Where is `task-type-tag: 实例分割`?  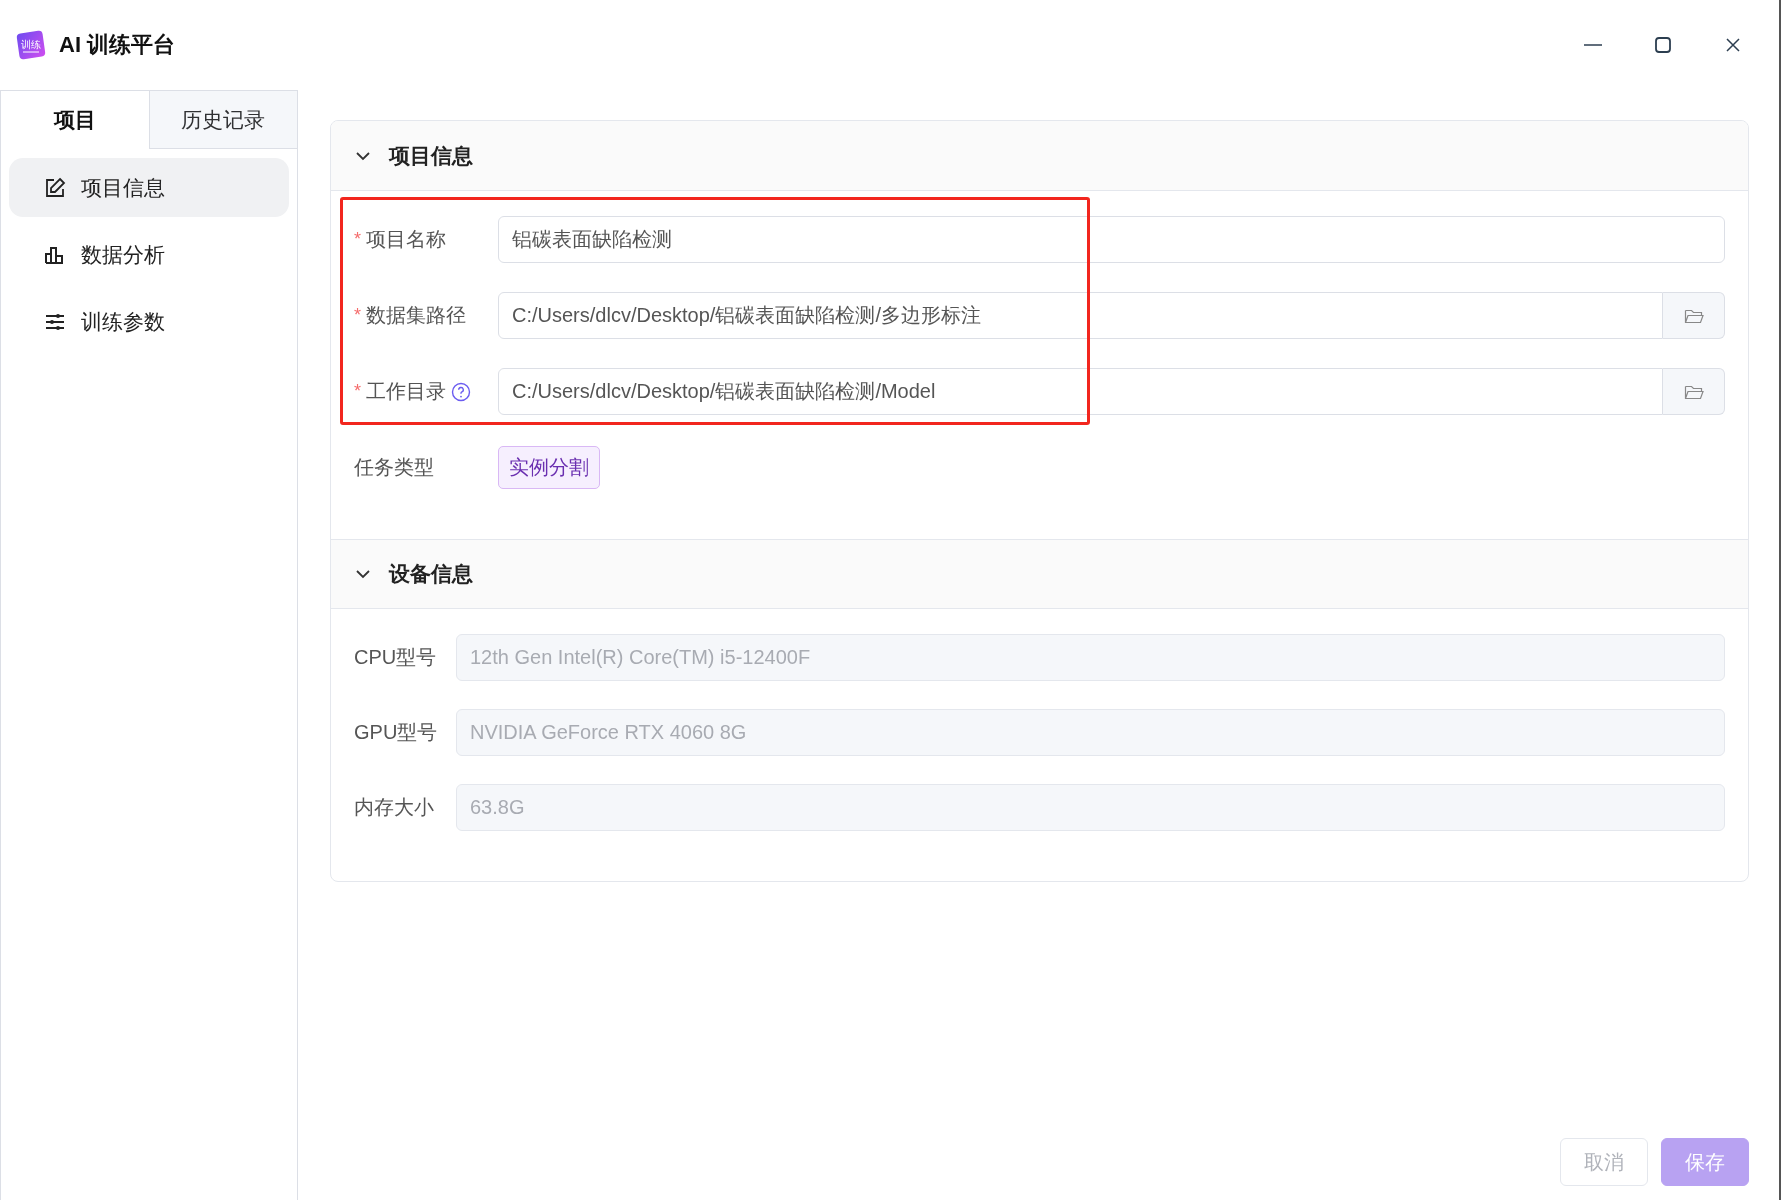
task-type-tag: 实例分割 is located at coordinates (549, 467).